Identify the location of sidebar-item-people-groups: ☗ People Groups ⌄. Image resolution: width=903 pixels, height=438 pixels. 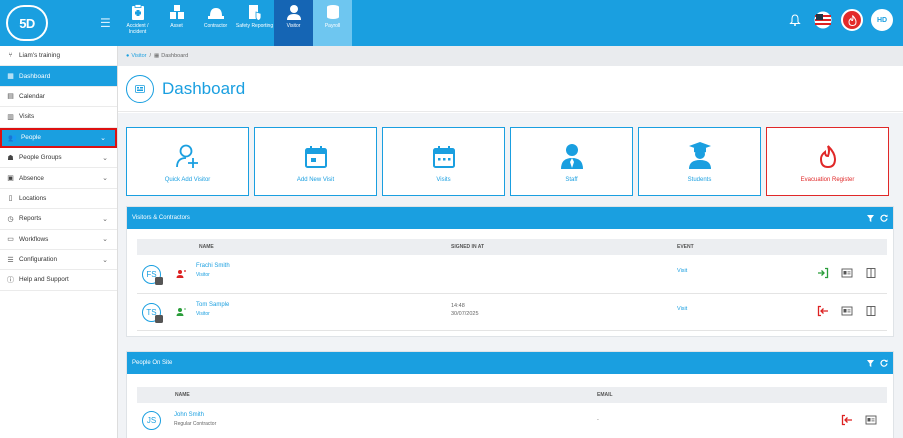
(58, 158).